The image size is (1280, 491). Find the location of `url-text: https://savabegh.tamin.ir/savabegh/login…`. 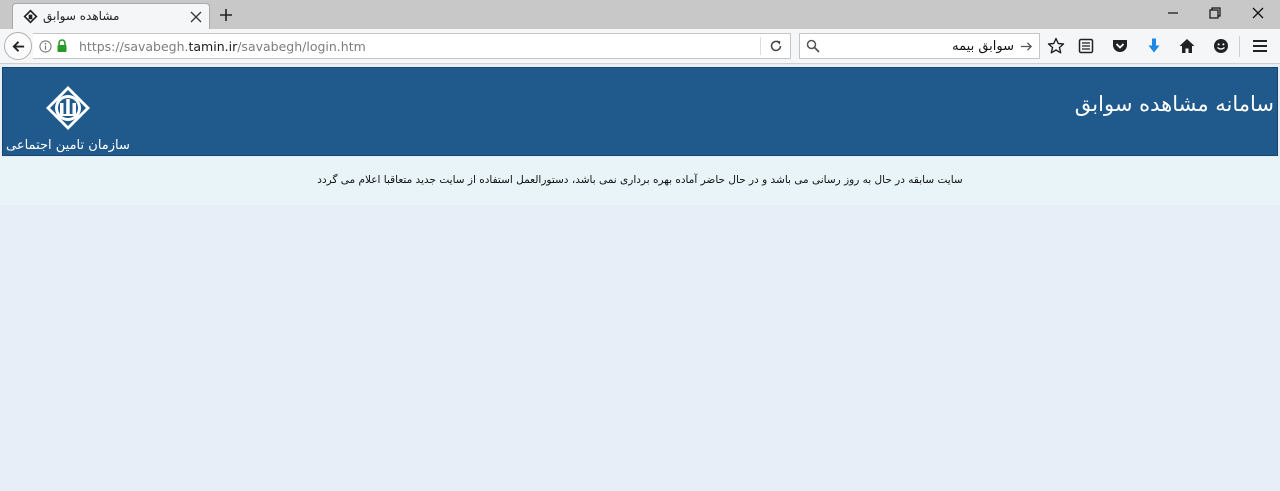

url-text: https://savabegh.tamin.ir/savabegh/login… is located at coordinates (222, 46).